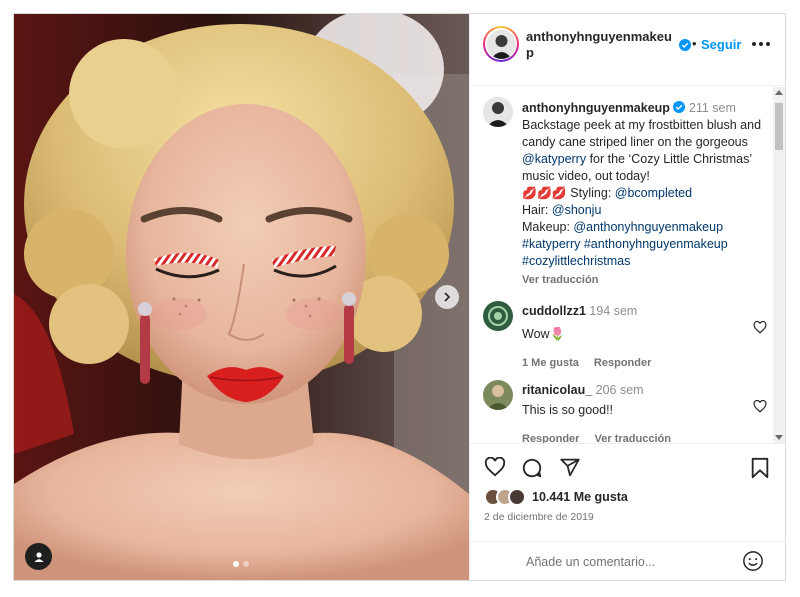 The height and width of the screenshot is (597, 800). I want to click on caption-author-avatar, so click(498, 112).